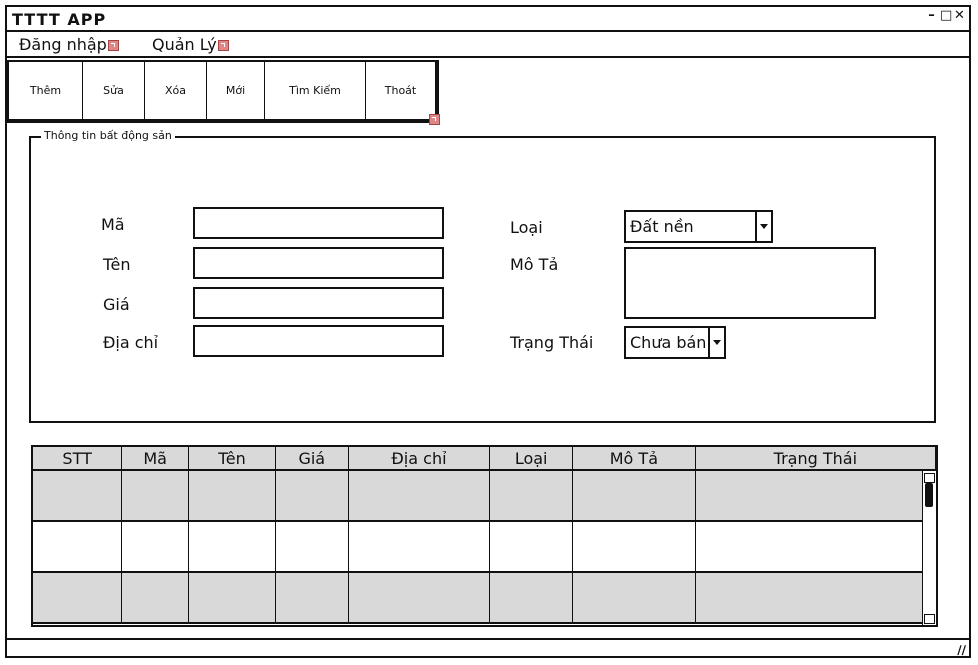  What do you see at coordinates (552, 342) in the screenshot?
I see `label-trangthai: Trạng Thái` at bounding box center [552, 342].